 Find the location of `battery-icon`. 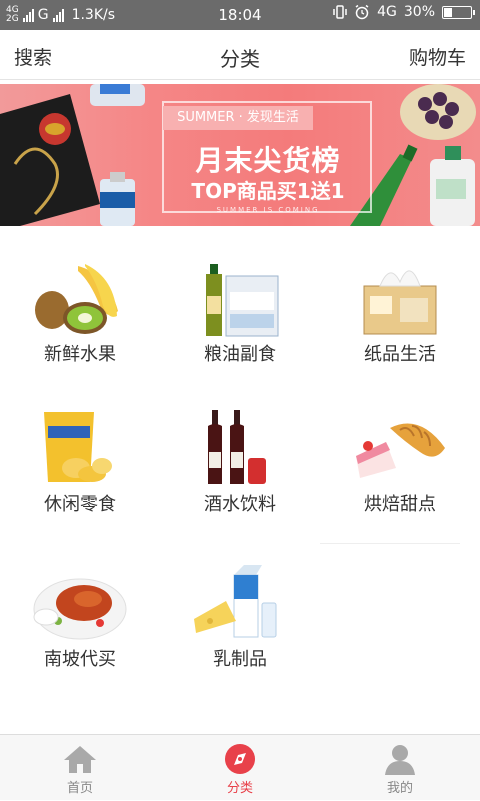

battery-icon is located at coordinates (458, 12).